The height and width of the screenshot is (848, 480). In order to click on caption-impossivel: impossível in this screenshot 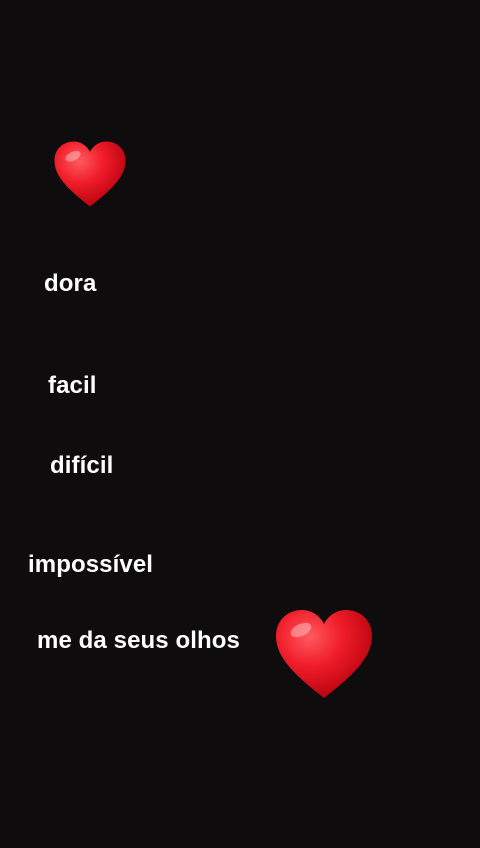, I will do `click(91, 564)`.